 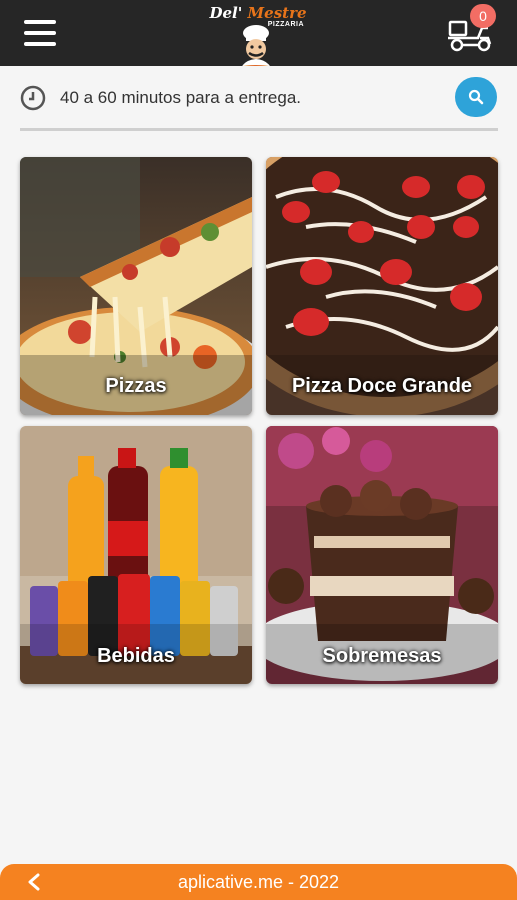 I want to click on category-label: Sobremesas, so click(x=382, y=656).